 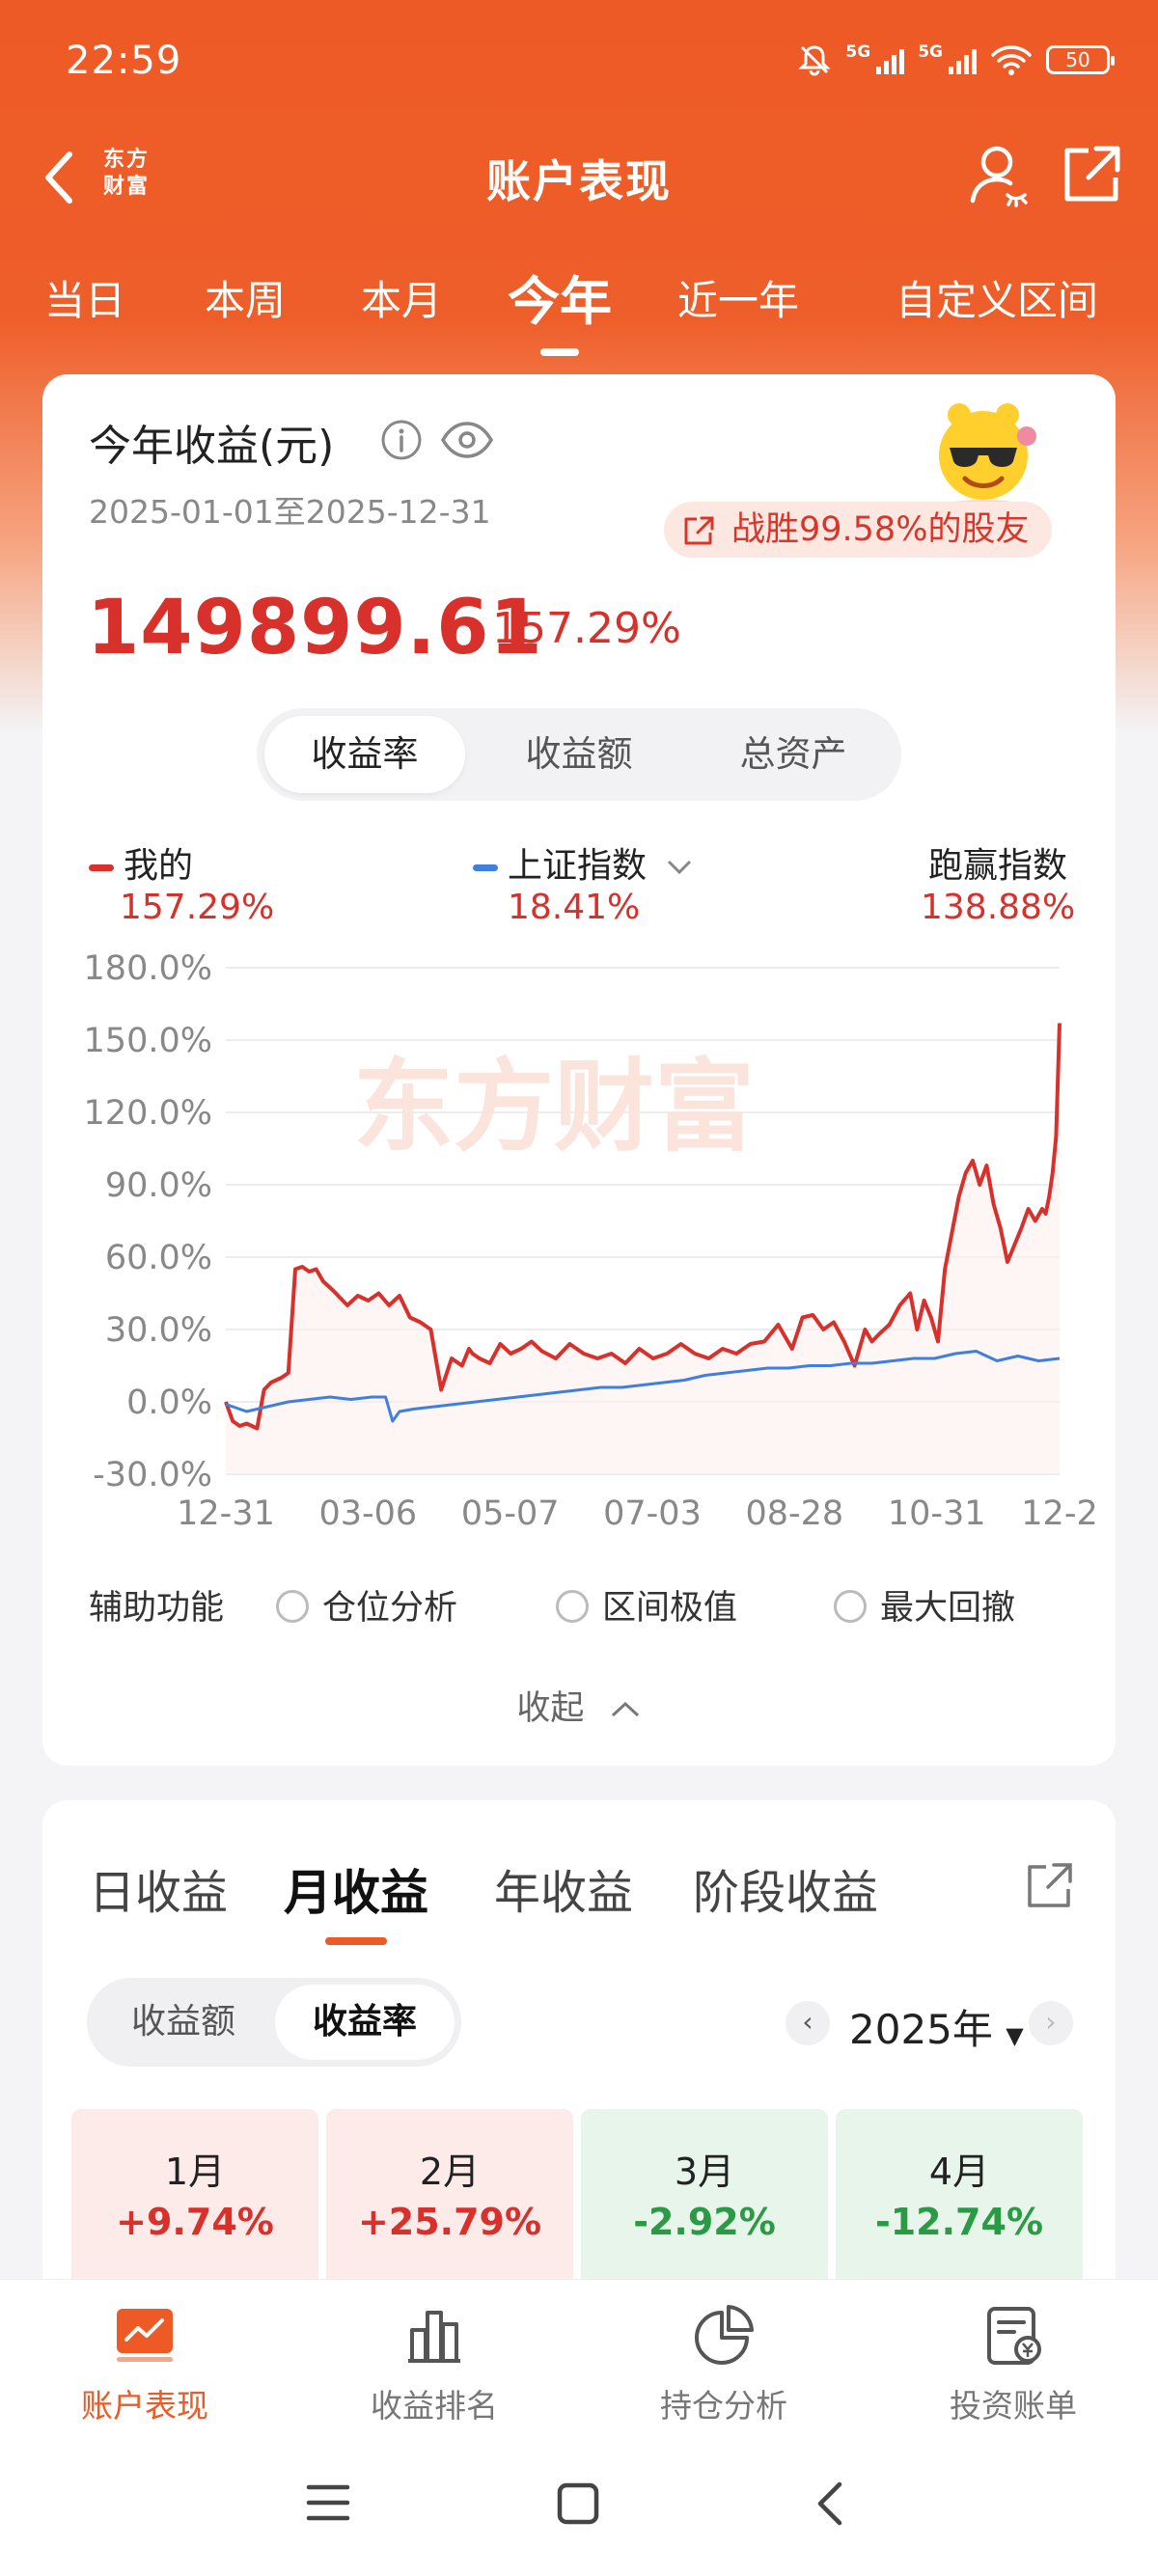 What do you see at coordinates (328, 2503) in the screenshot?
I see `menu-icon` at bounding box center [328, 2503].